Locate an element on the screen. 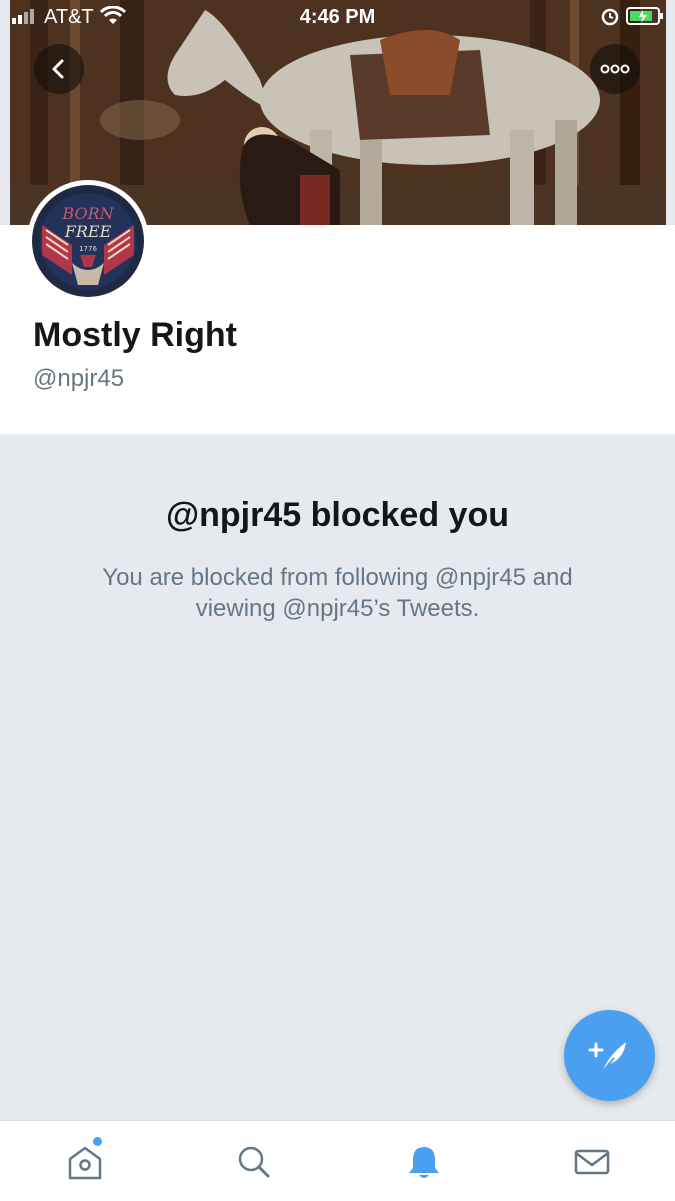  avatar-image: BORN FREE 1776 is located at coordinates (88, 241).